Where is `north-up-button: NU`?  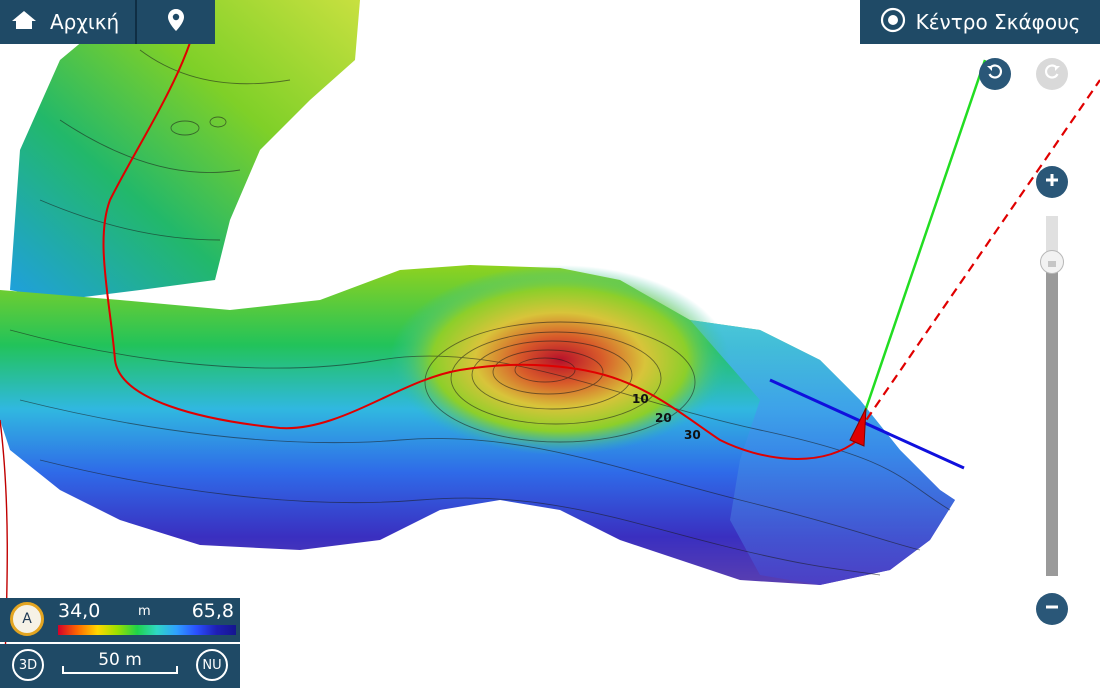
north-up-button: NU is located at coordinates (212, 665).